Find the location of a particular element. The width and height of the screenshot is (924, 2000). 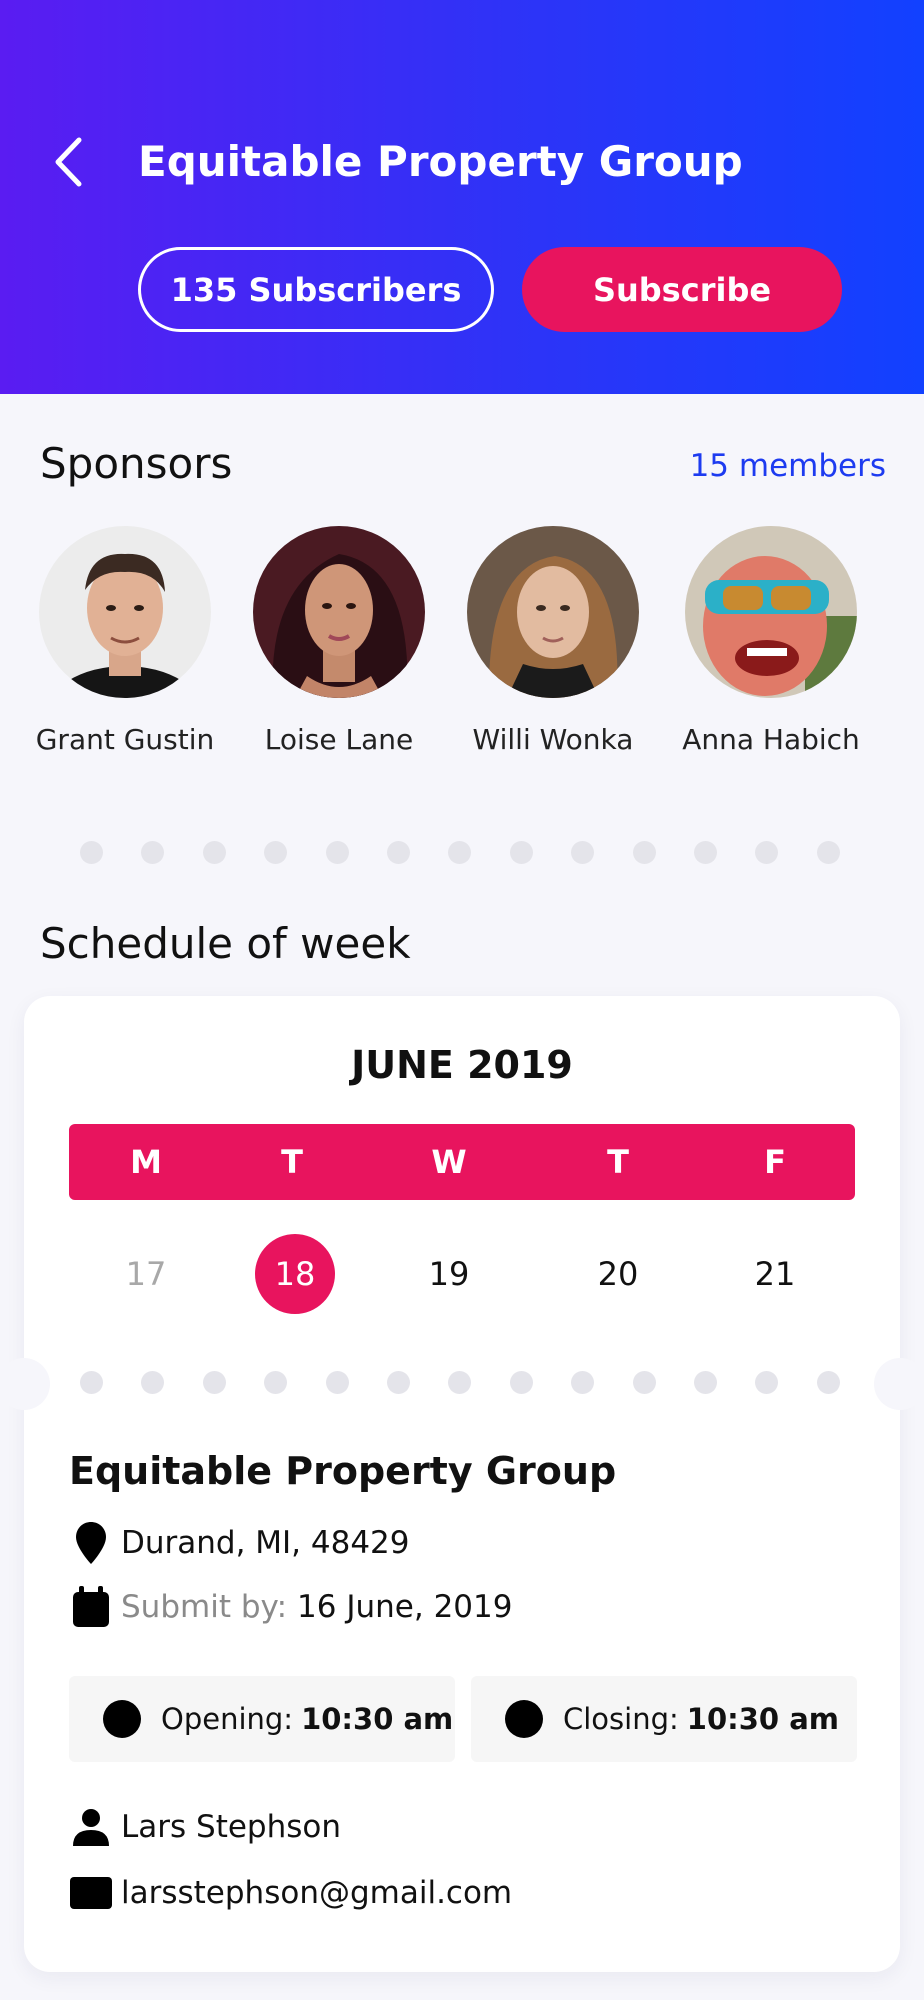

sponsor-card: Anna Habich is located at coordinates (771, 642).